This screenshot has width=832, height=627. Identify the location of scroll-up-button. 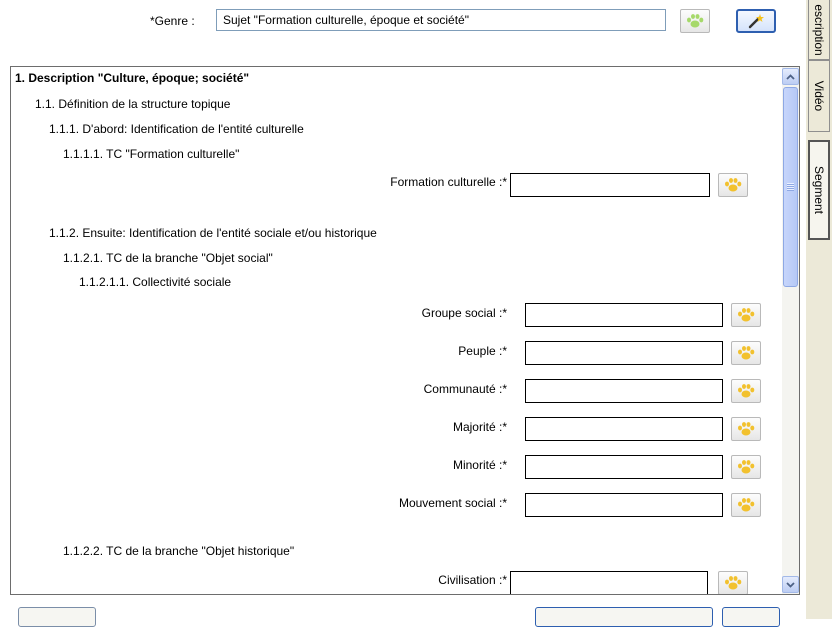
(790, 76).